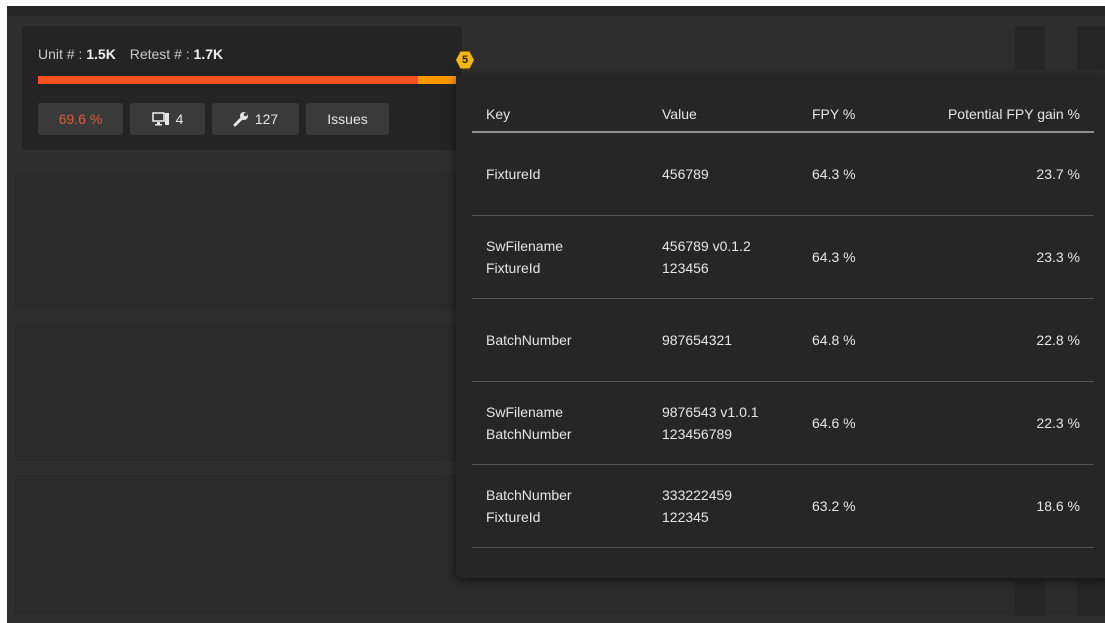  I want to click on issues-button-label: Issues, so click(347, 119).